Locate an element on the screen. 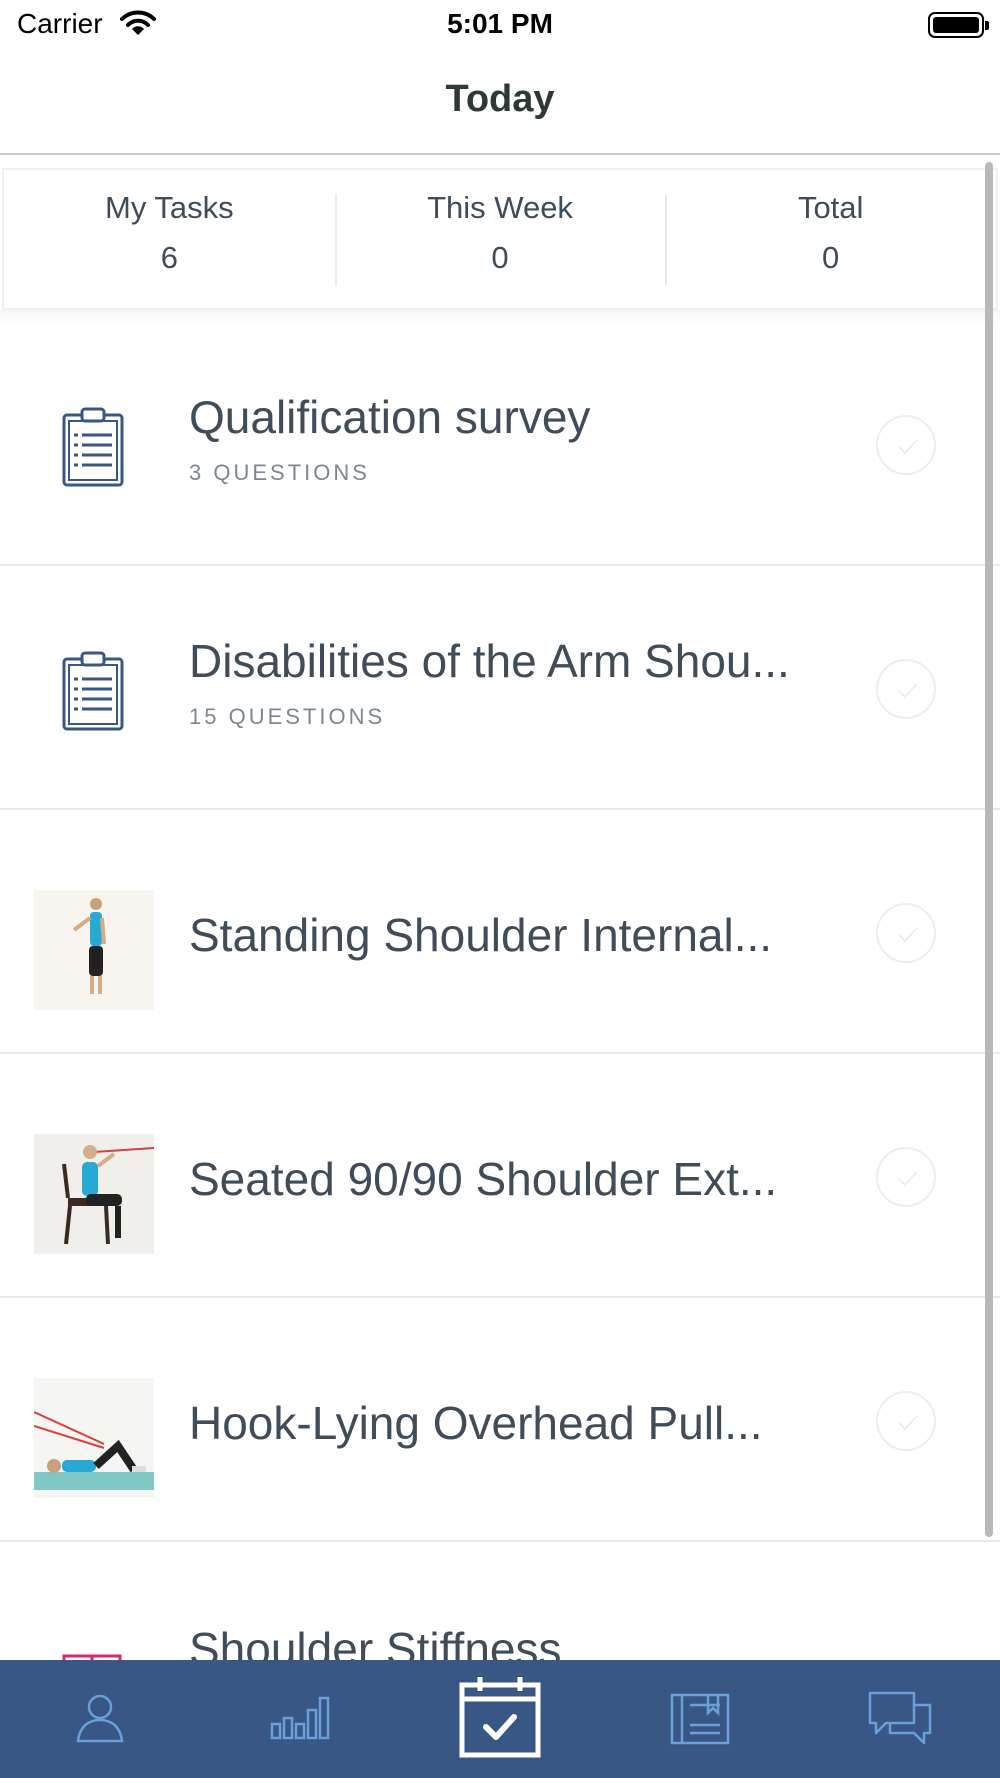 The height and width of the screenshot is (1778, 1000). education-icon is located at coordinates (700, 1719).